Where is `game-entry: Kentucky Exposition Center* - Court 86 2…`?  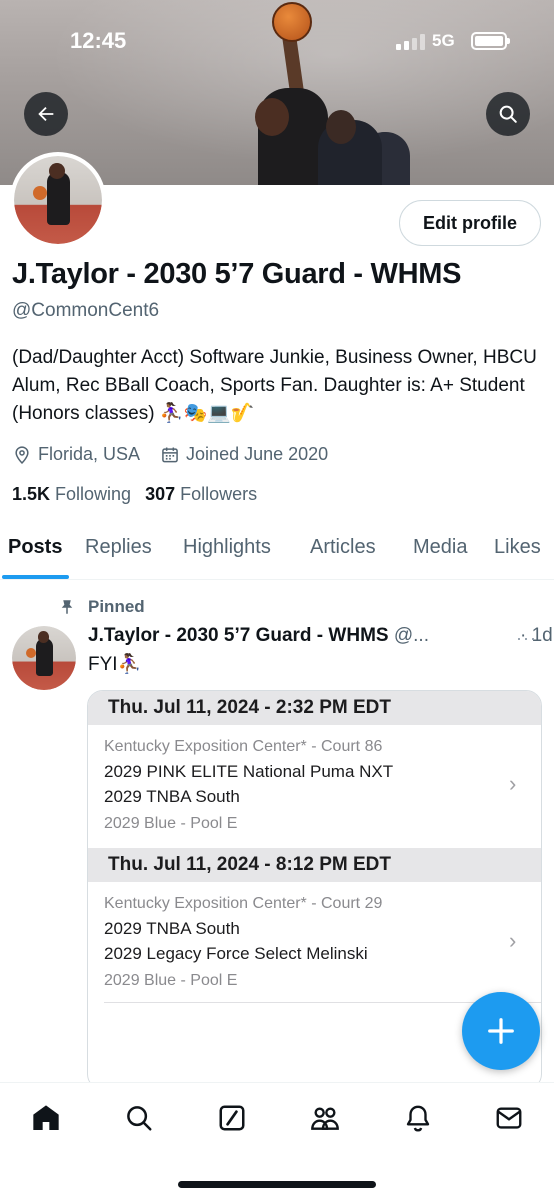 game-entry: Kentucky Exposition Center* - Court 86 2… is located at coordinates (314, 786).